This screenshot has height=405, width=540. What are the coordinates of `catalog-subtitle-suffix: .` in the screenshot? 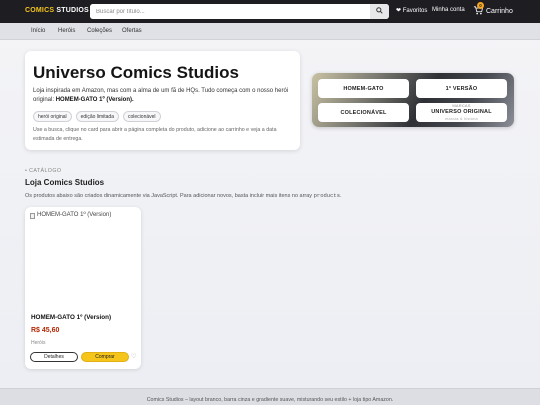 It's located at (341, 196).